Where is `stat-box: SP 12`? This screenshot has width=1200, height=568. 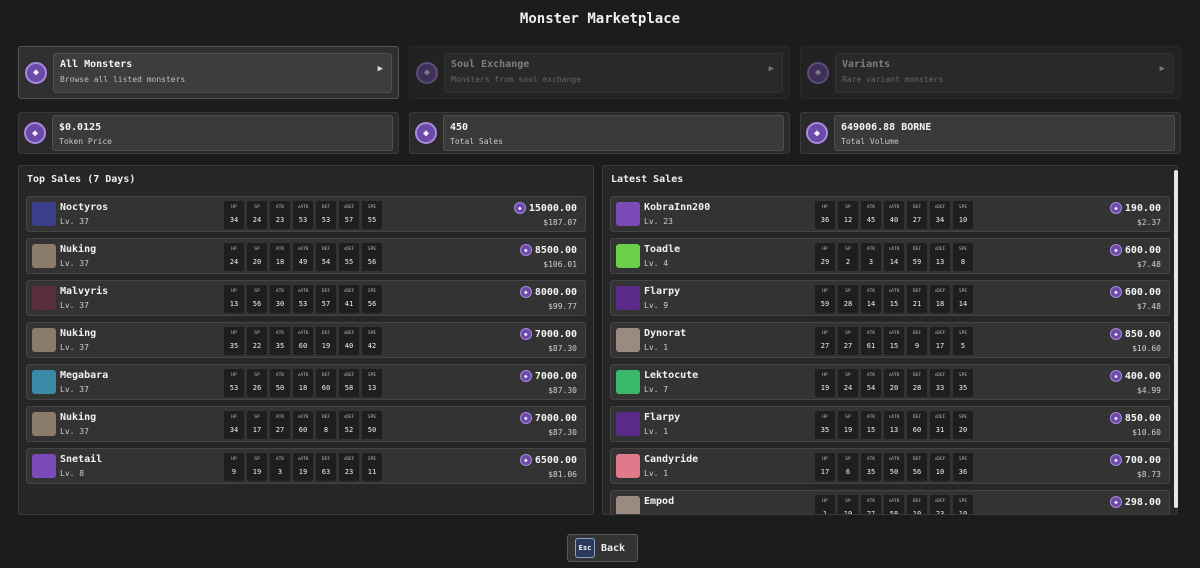
stat-box: SP 12 is located at coordinates (848, 215).